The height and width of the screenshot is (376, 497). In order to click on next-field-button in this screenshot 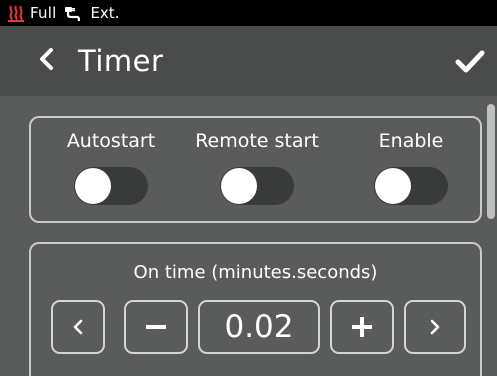, I will do `click(435, 327)`.